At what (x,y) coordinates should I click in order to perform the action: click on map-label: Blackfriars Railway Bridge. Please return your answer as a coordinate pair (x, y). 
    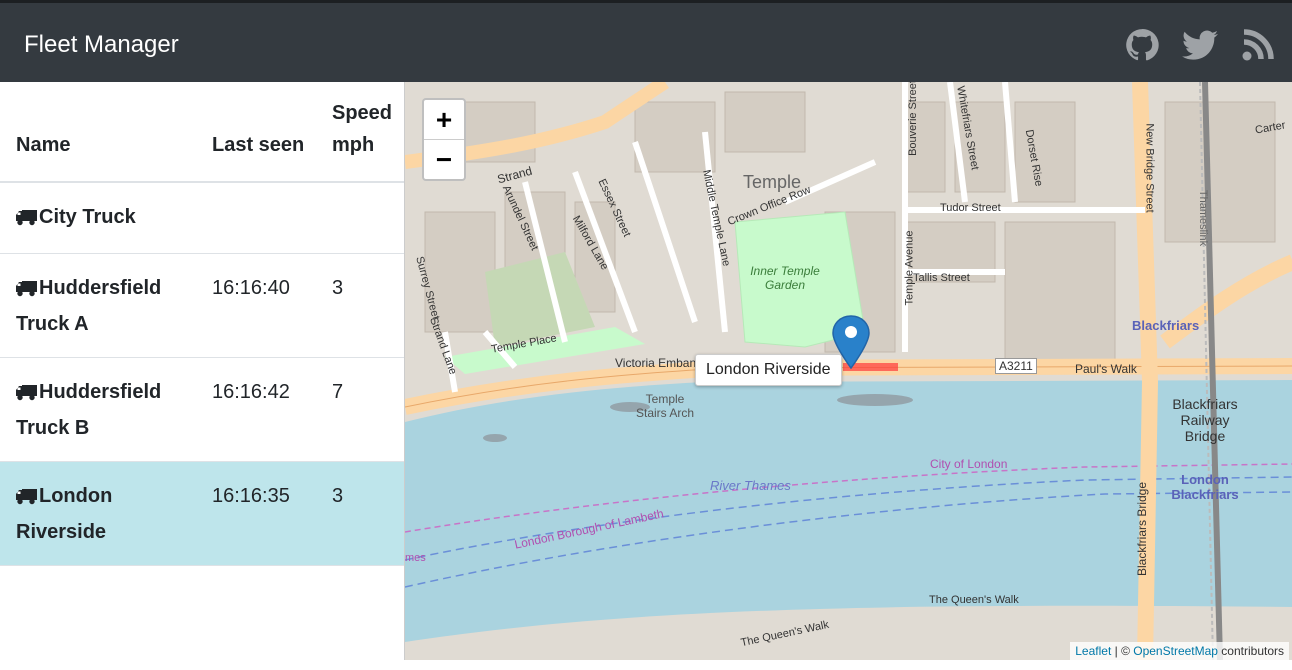
    Looking at the image, I should click on (1205, 420).